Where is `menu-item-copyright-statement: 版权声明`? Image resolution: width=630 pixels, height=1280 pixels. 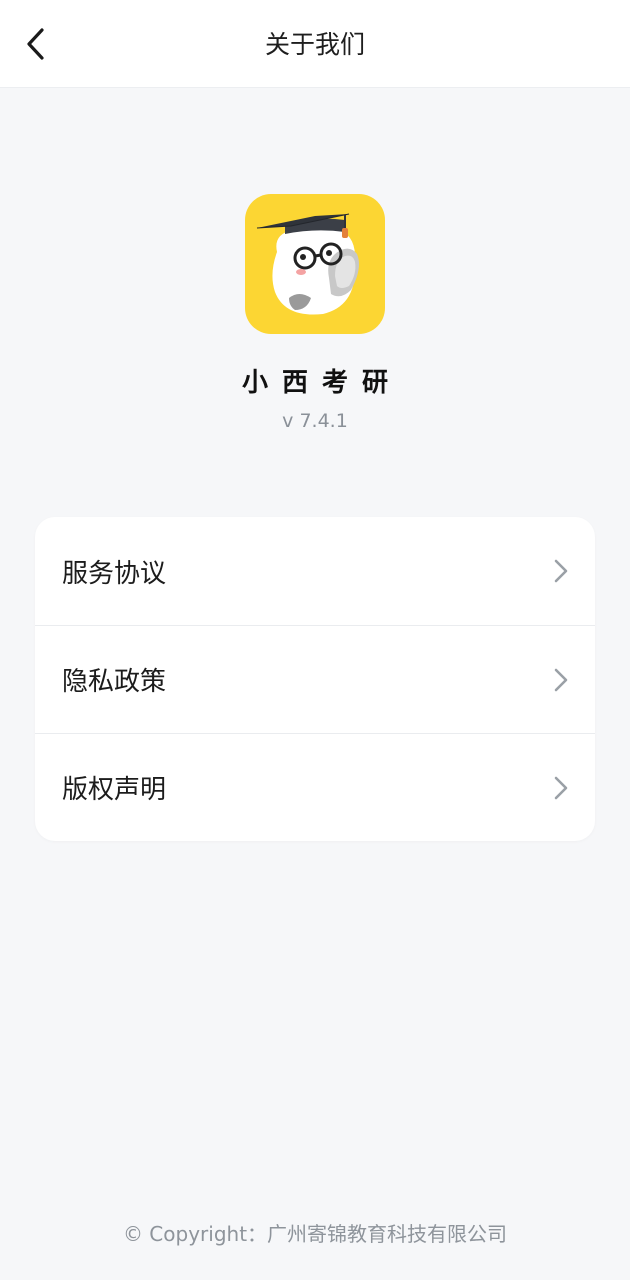 menu-item-copyright-statement: 版权声明 is located at coordinates (315, 787).